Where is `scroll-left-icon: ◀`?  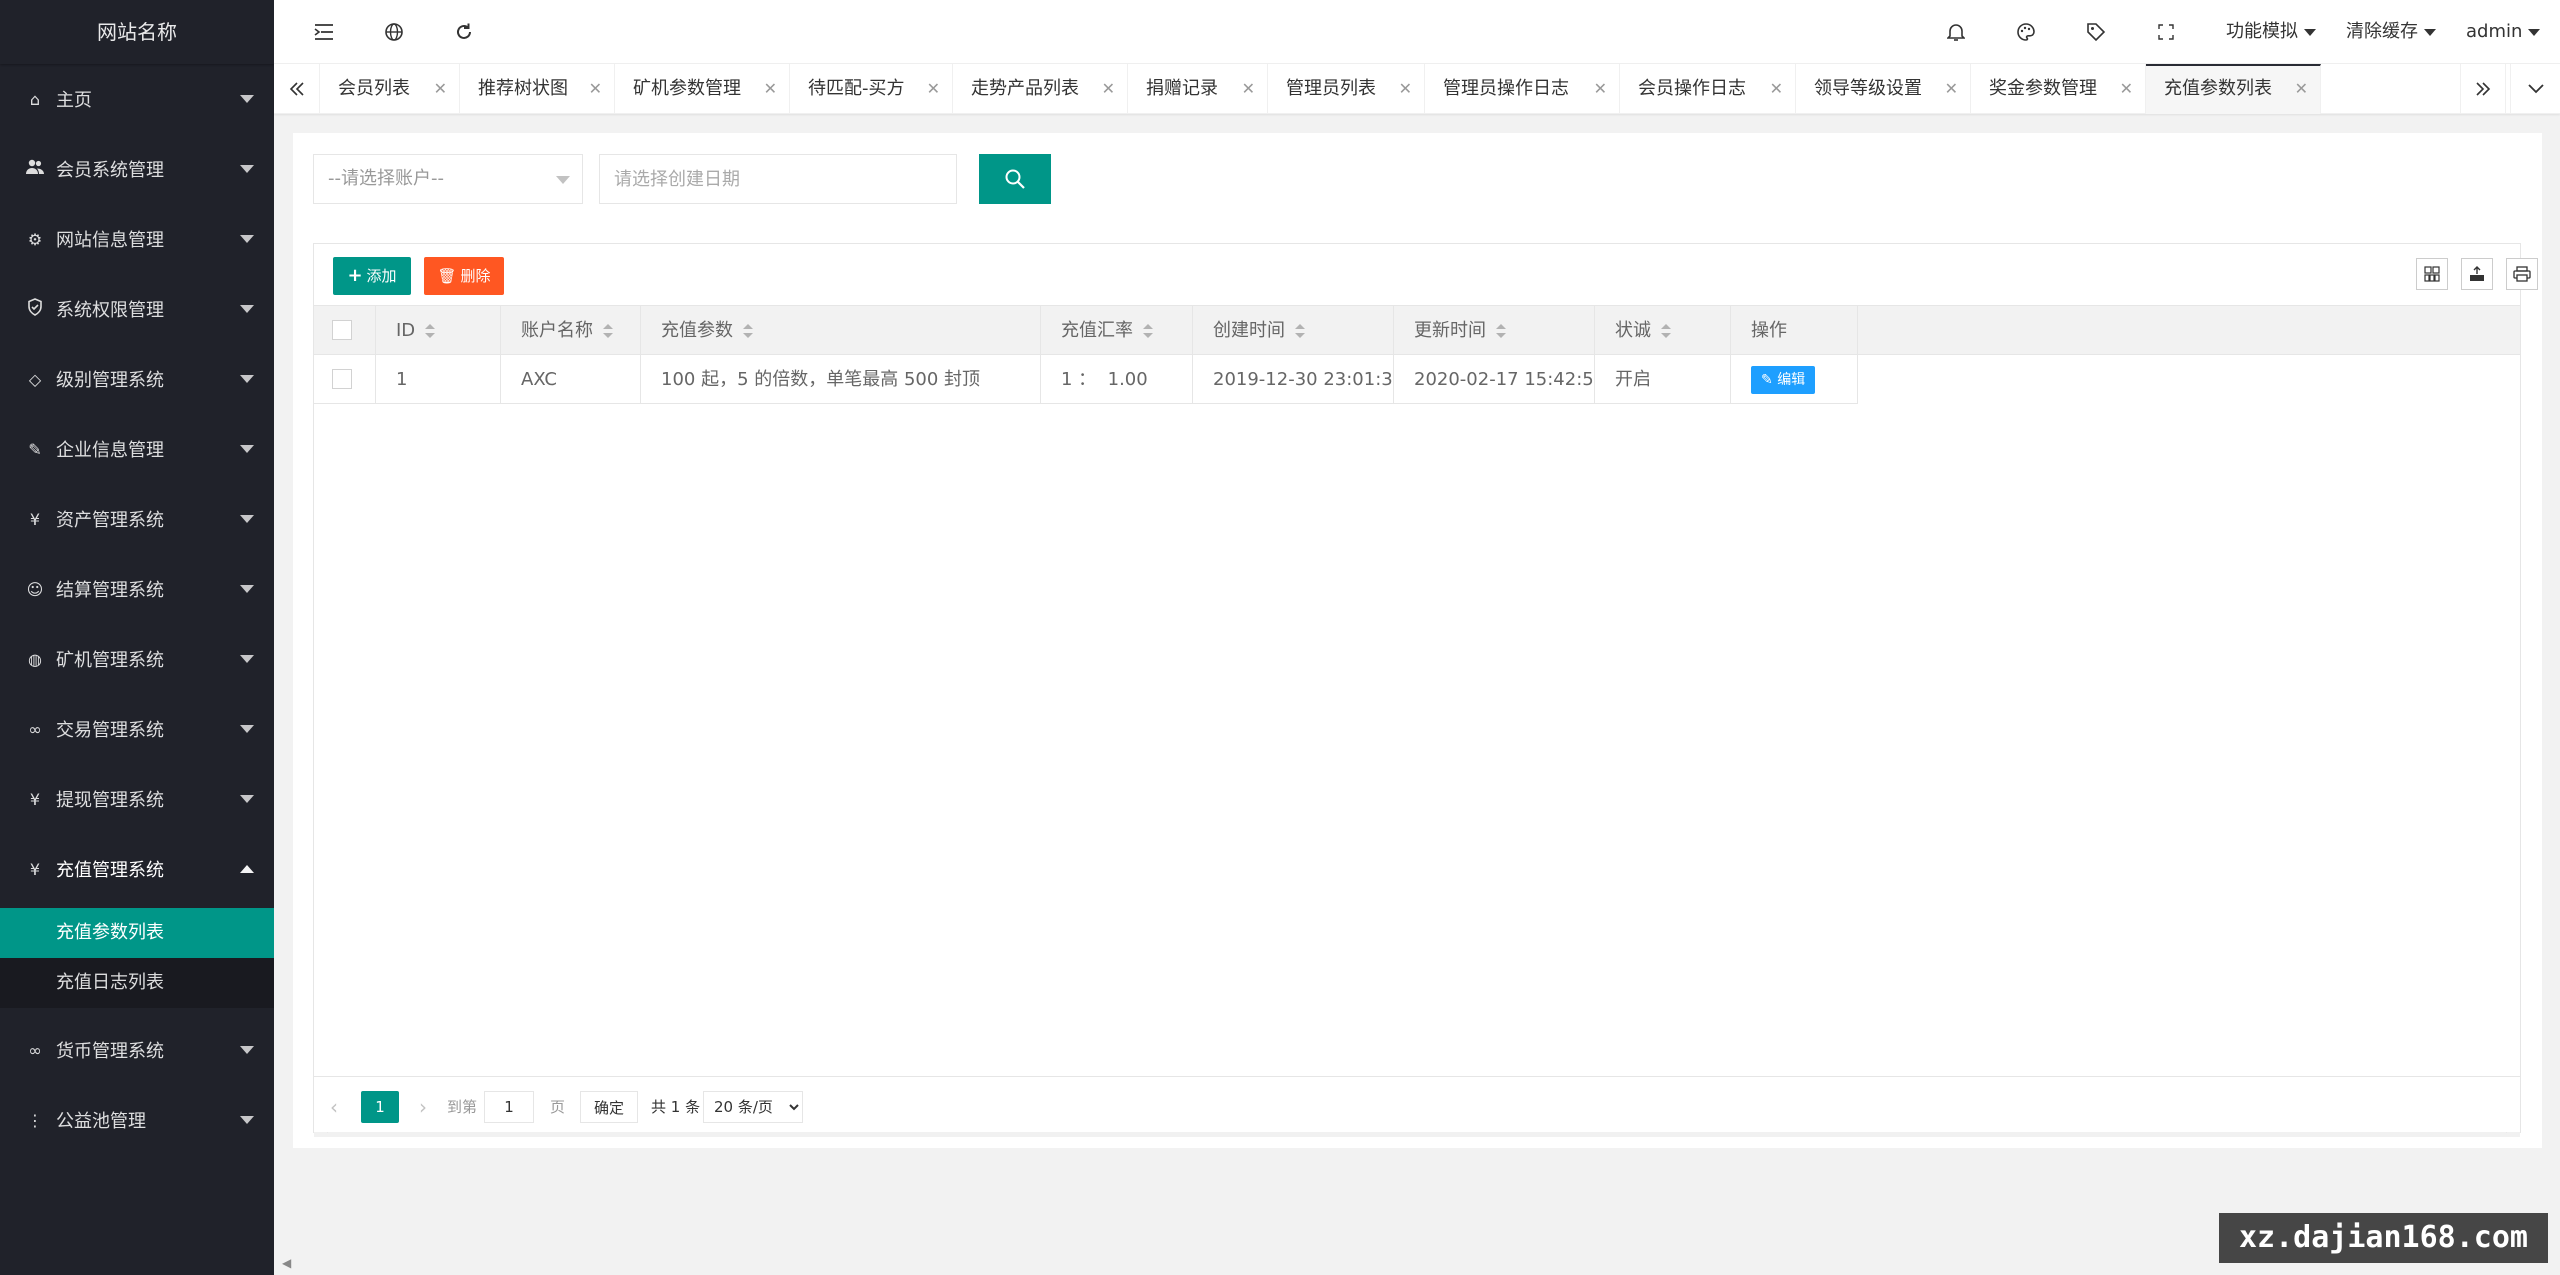 scroll-left-icon: ◀ is located at coordinates (286, 1263).